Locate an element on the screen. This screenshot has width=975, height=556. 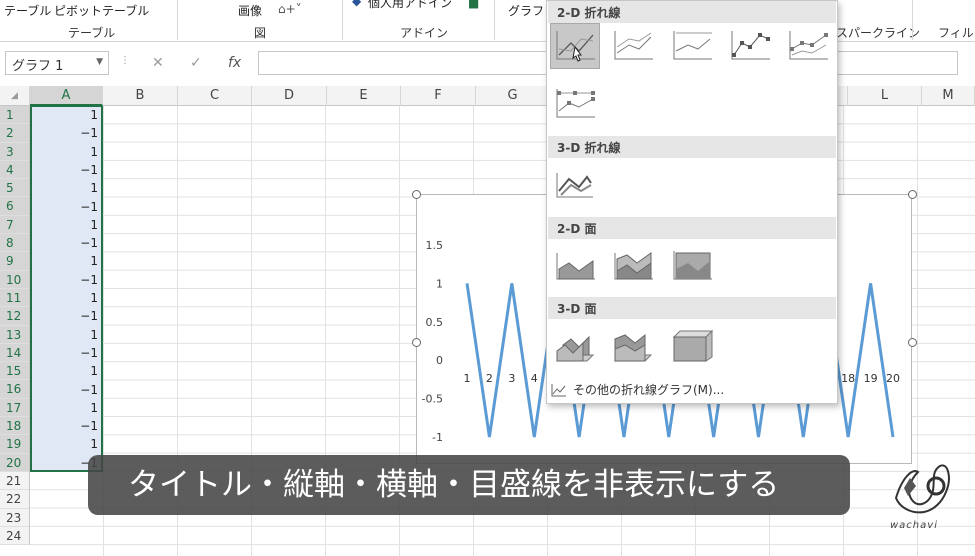
row-header: 13 is located at coordinates (14, 334).